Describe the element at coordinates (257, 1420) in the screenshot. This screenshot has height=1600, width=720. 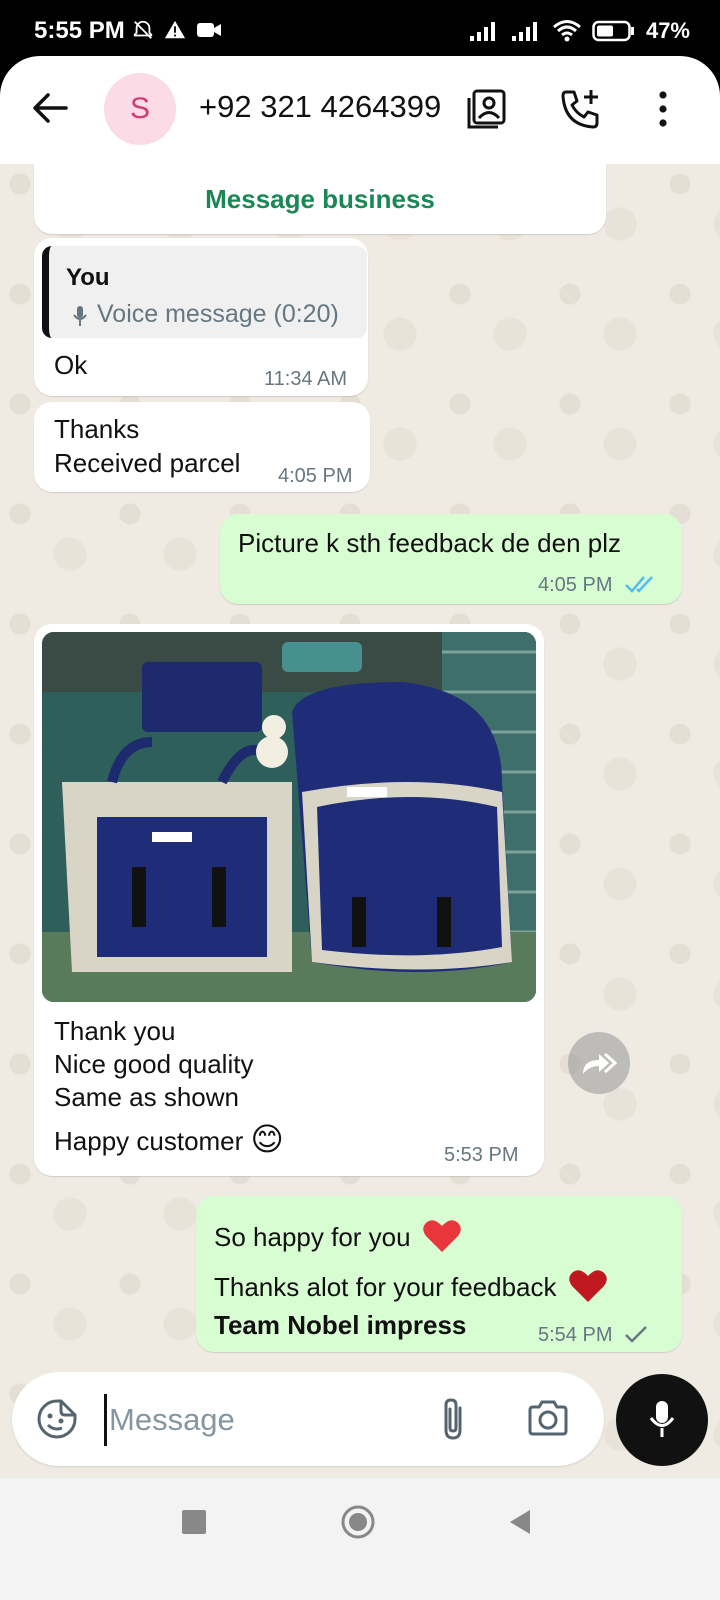
I see `message-input` at that location.